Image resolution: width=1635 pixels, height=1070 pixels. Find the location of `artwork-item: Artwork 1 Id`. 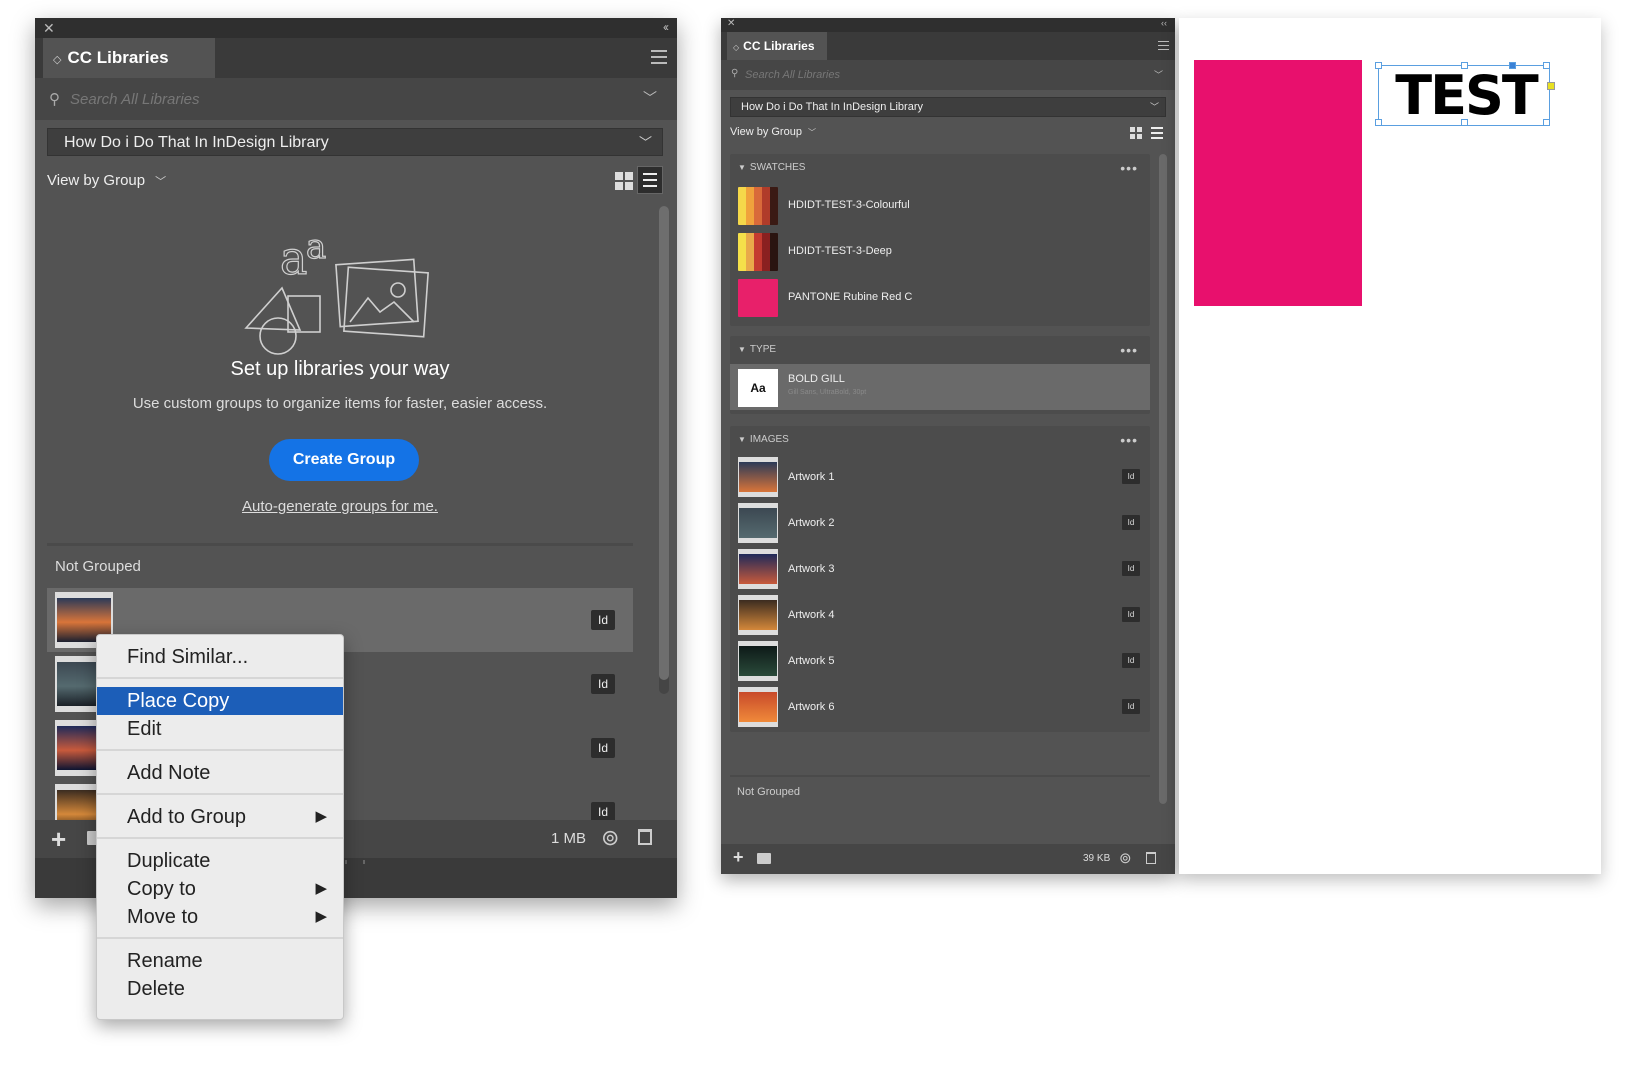

artwork-item: Artwork 1 Id is located at coordinates (940, 477).